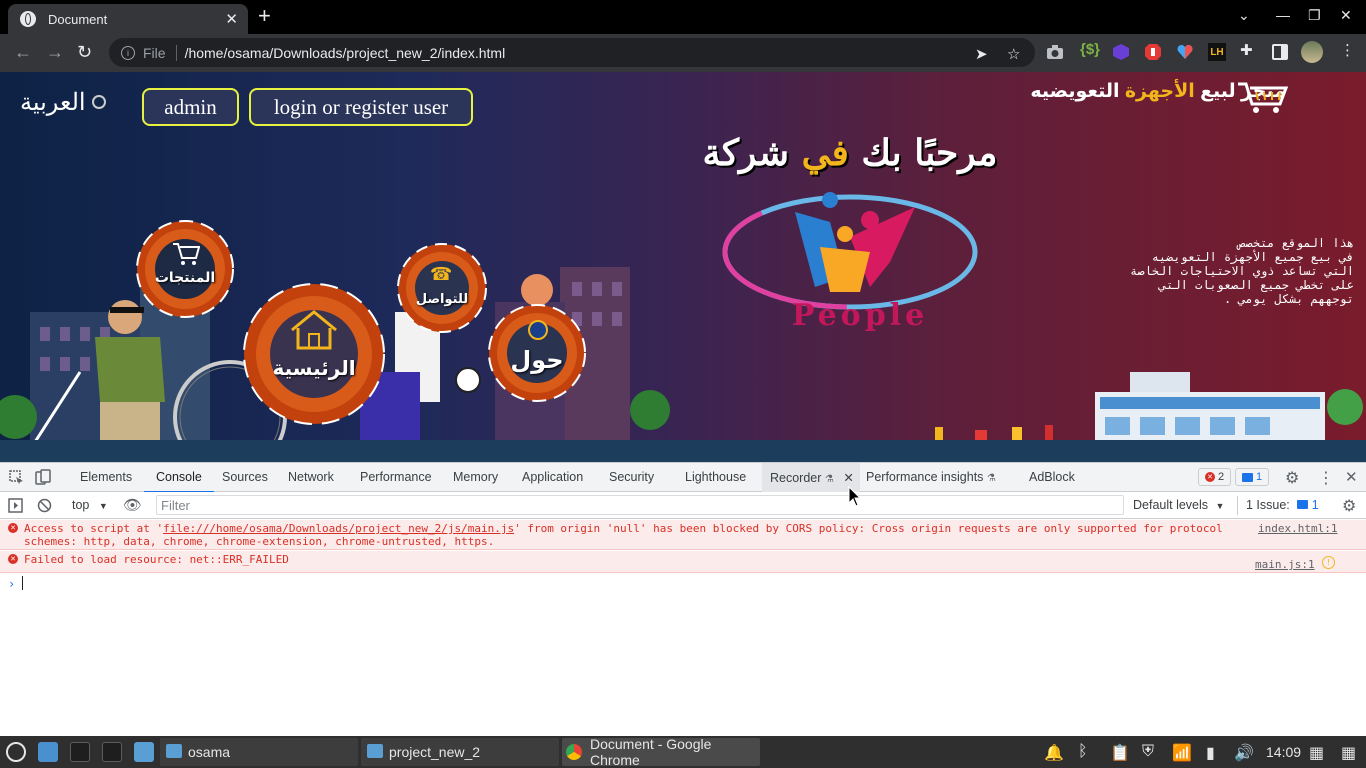 This screenshot has height=768, width=1366. What do you see at coordinates (185, 278) in the screenshot?
I see `gear-label: المنتجات` at bounding box center [185, 278].